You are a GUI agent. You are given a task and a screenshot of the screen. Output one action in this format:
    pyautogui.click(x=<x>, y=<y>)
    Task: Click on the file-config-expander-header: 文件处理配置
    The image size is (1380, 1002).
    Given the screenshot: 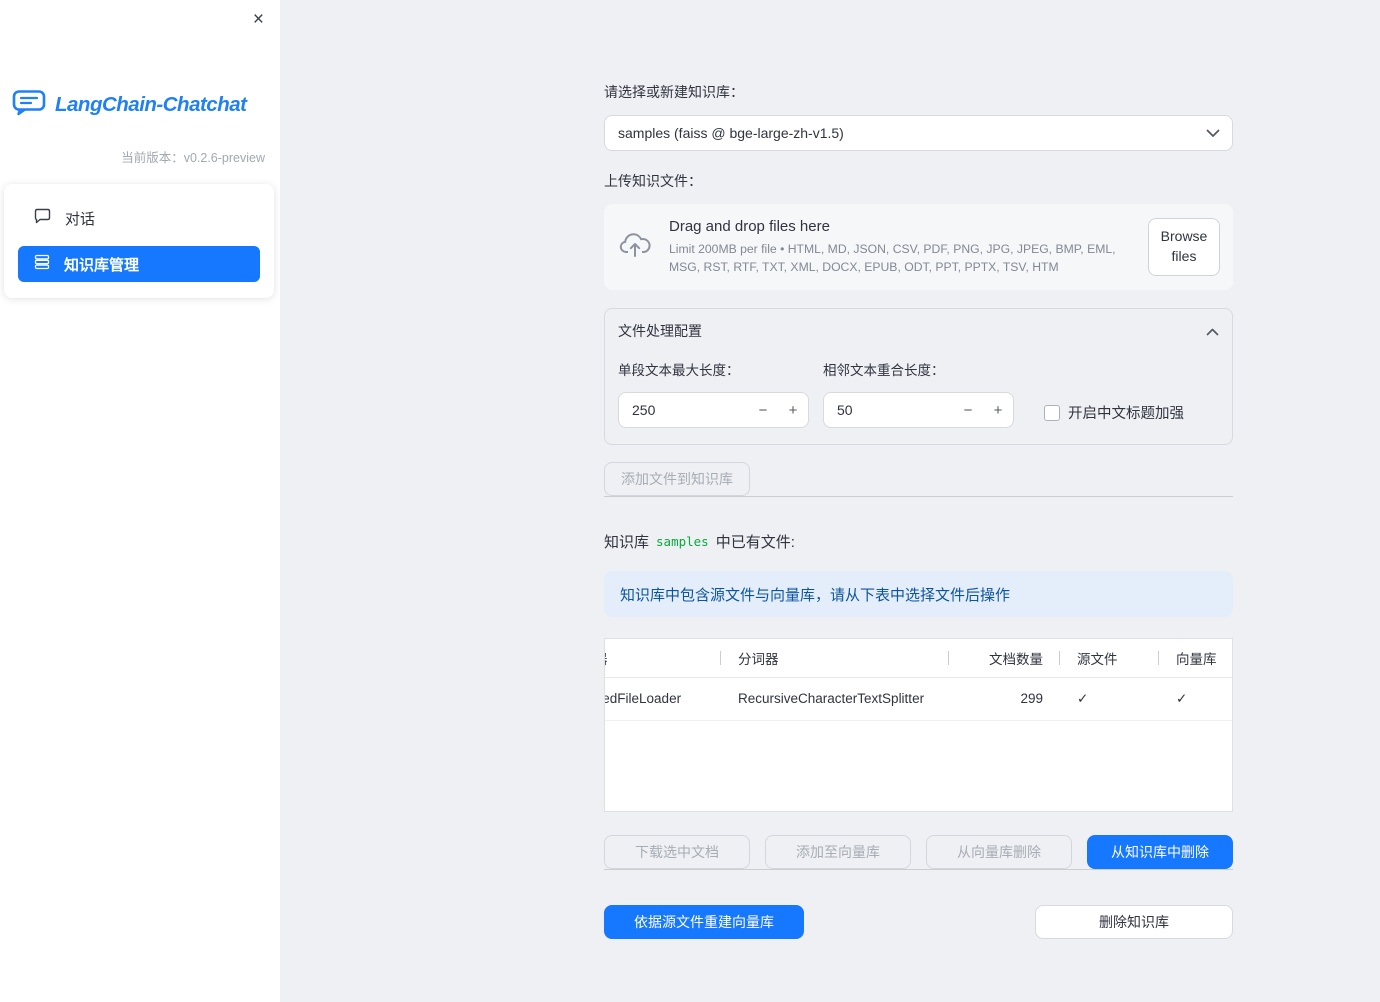 What is the action you would take?
    pyautogui.click(x=918, y=331)
    